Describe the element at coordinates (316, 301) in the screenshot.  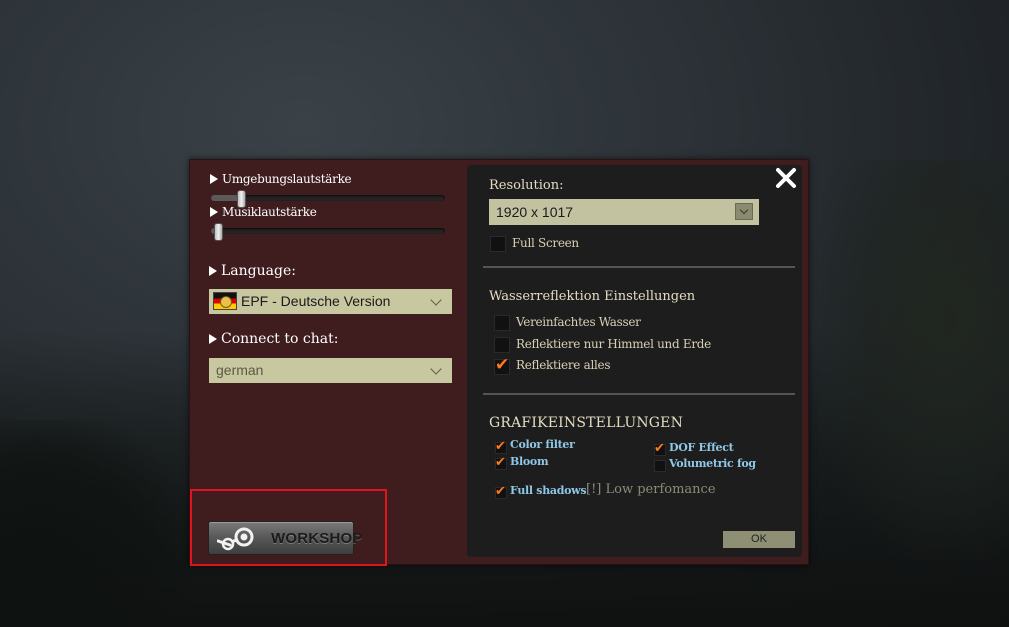
I see `language-select-value: EPF - Deutsche Version` at that location.